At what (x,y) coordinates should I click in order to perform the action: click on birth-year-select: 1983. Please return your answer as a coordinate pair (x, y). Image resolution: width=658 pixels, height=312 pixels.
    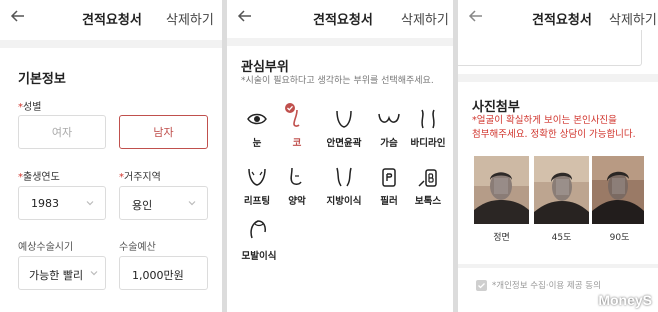
    Looking at the image, I should click on (62, 203).